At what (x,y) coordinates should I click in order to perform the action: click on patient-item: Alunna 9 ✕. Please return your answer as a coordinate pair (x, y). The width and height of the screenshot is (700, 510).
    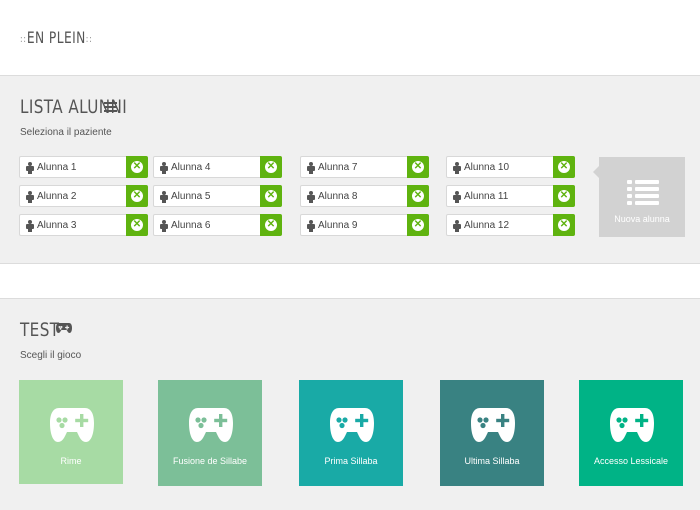
    Looking at the image, I should click on (364, 225).